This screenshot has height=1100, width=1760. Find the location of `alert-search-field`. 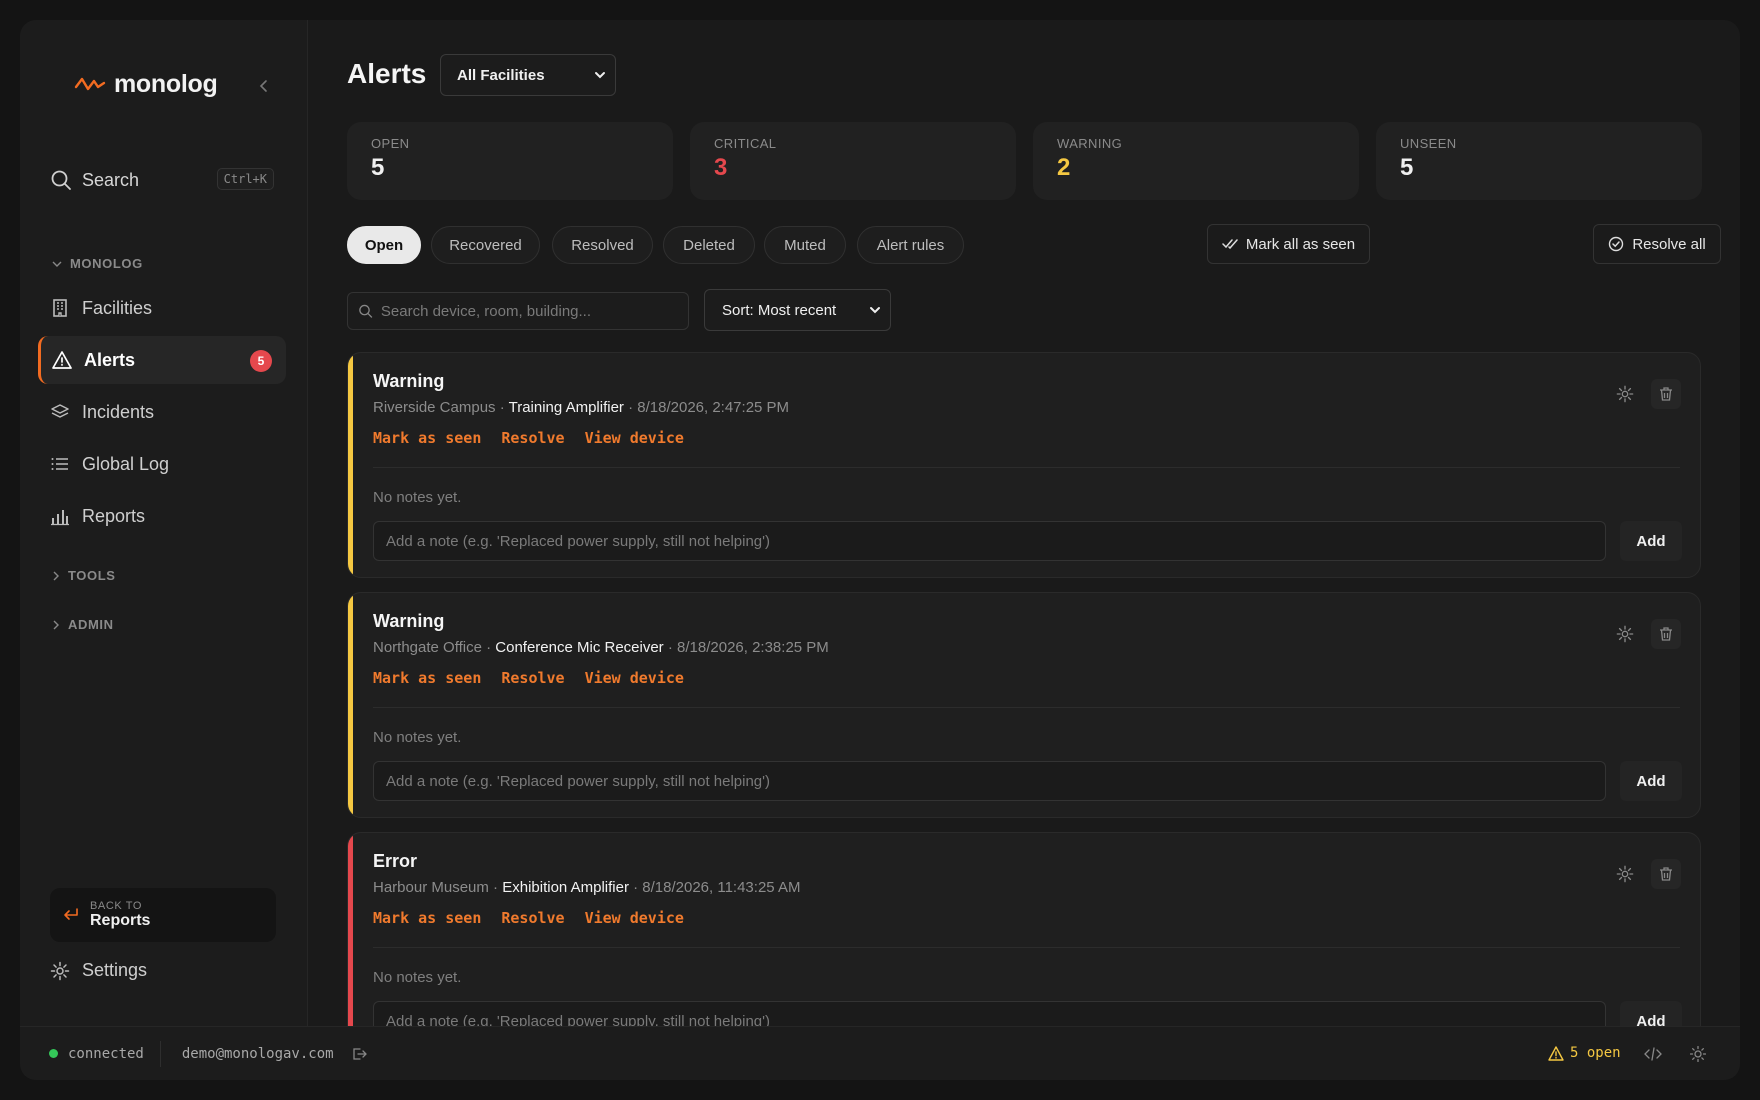

alert-search-field is located at coordinates (534, 311).